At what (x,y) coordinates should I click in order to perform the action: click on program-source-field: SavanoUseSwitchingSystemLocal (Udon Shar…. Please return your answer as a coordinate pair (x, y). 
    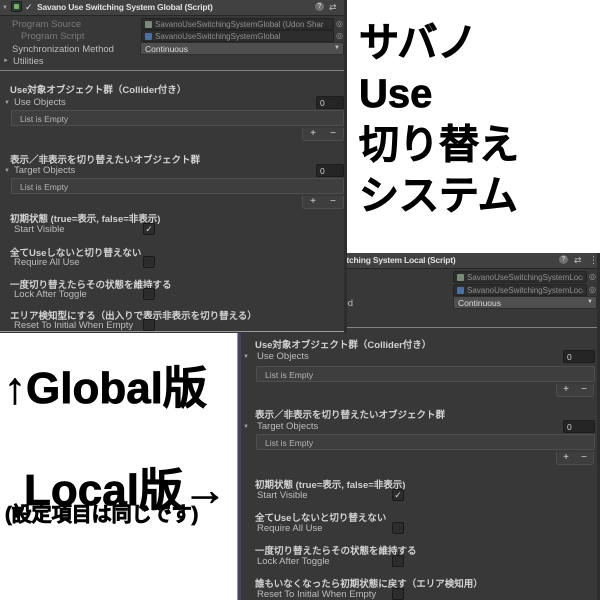
    Looking at the image, I should click on (520, 277).